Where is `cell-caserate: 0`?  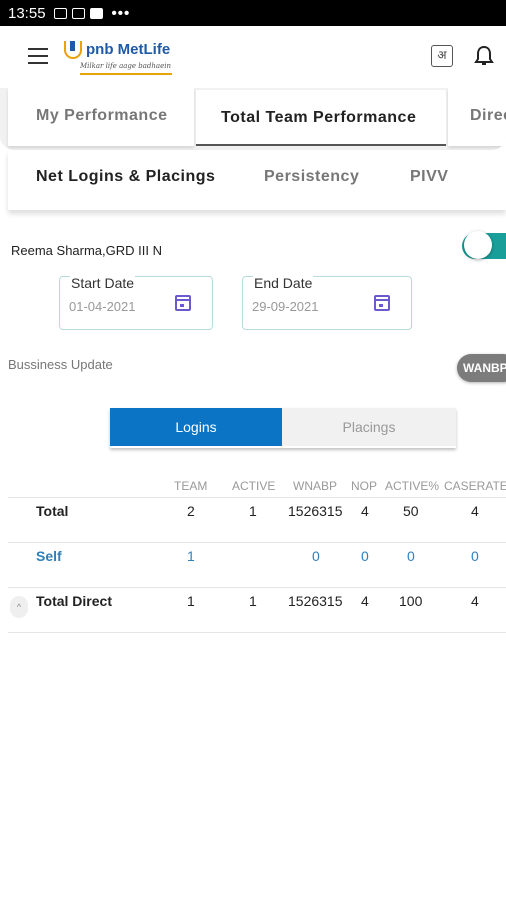
cell-caserate: 0 is located at coordinates (475, 556).